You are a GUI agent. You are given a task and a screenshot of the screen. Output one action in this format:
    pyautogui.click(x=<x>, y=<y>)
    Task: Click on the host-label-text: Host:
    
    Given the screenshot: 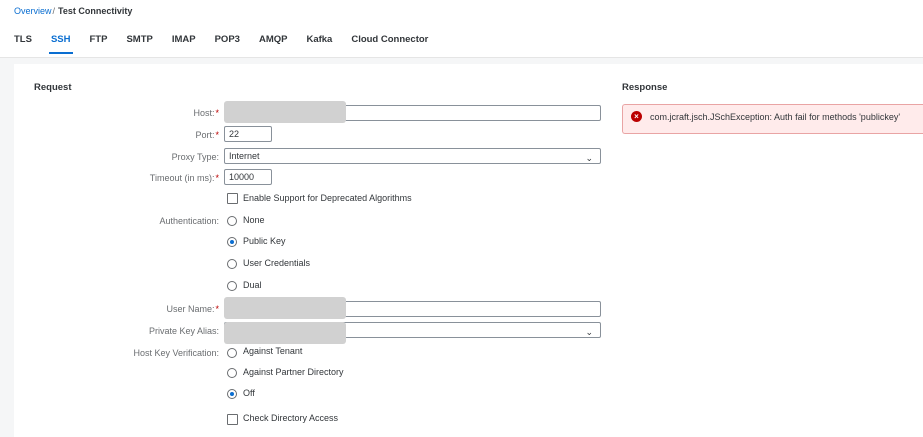 What is the action you would take?
    pyautogui.click(x=204, y=113)
    